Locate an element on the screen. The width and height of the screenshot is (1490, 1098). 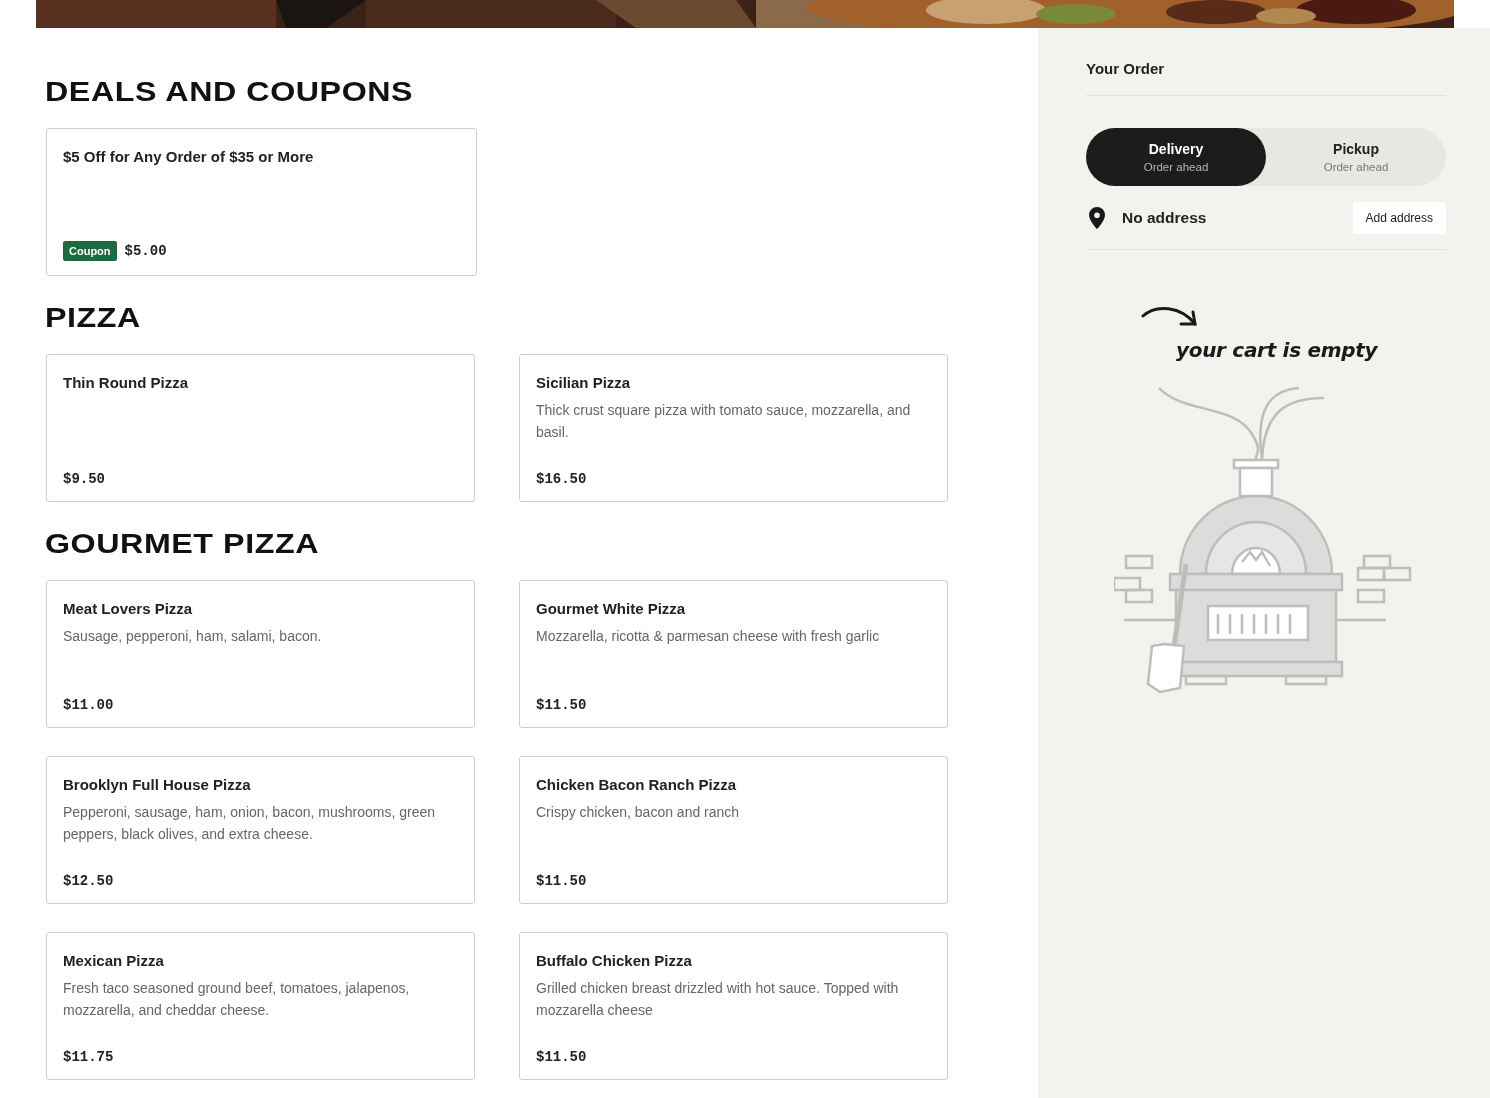
item-name: Buffalo Chicken Pizza is located at coordinates (614, 961).